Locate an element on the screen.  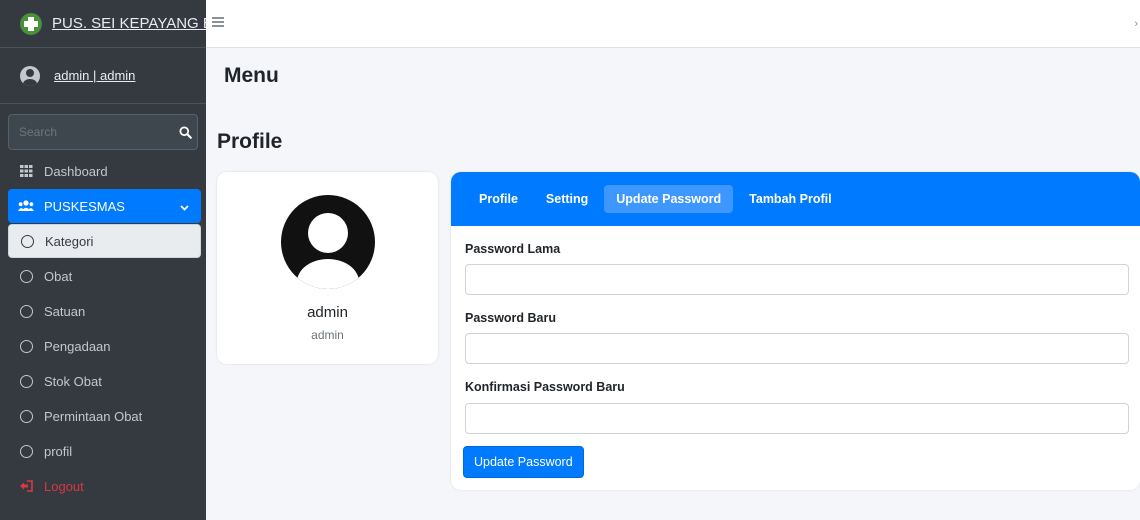
sidebar-item-label: profil is located at coordinates (58, 451).